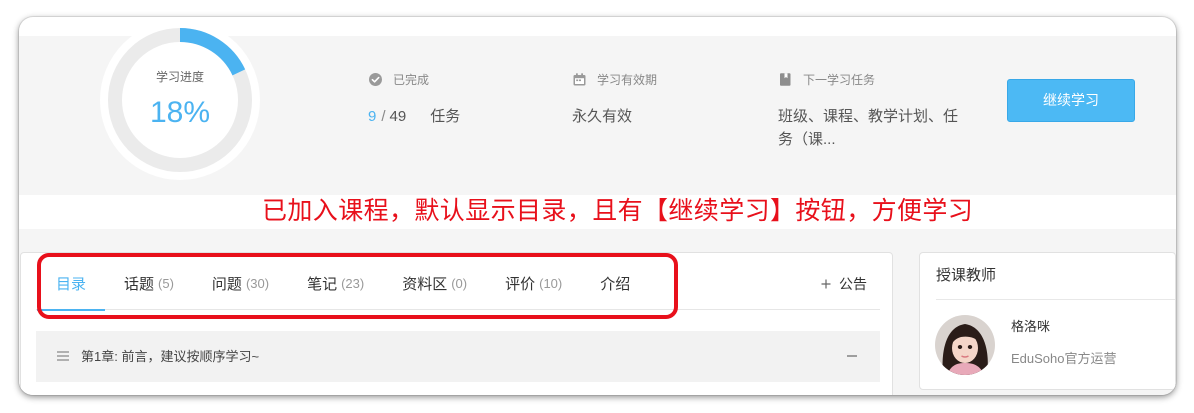 The image size is (1194, 413). I want to click on annotation-note: 已加入课程，默认显示目录，且有【继续学习】按钮，方便学习, so click(618, 211).